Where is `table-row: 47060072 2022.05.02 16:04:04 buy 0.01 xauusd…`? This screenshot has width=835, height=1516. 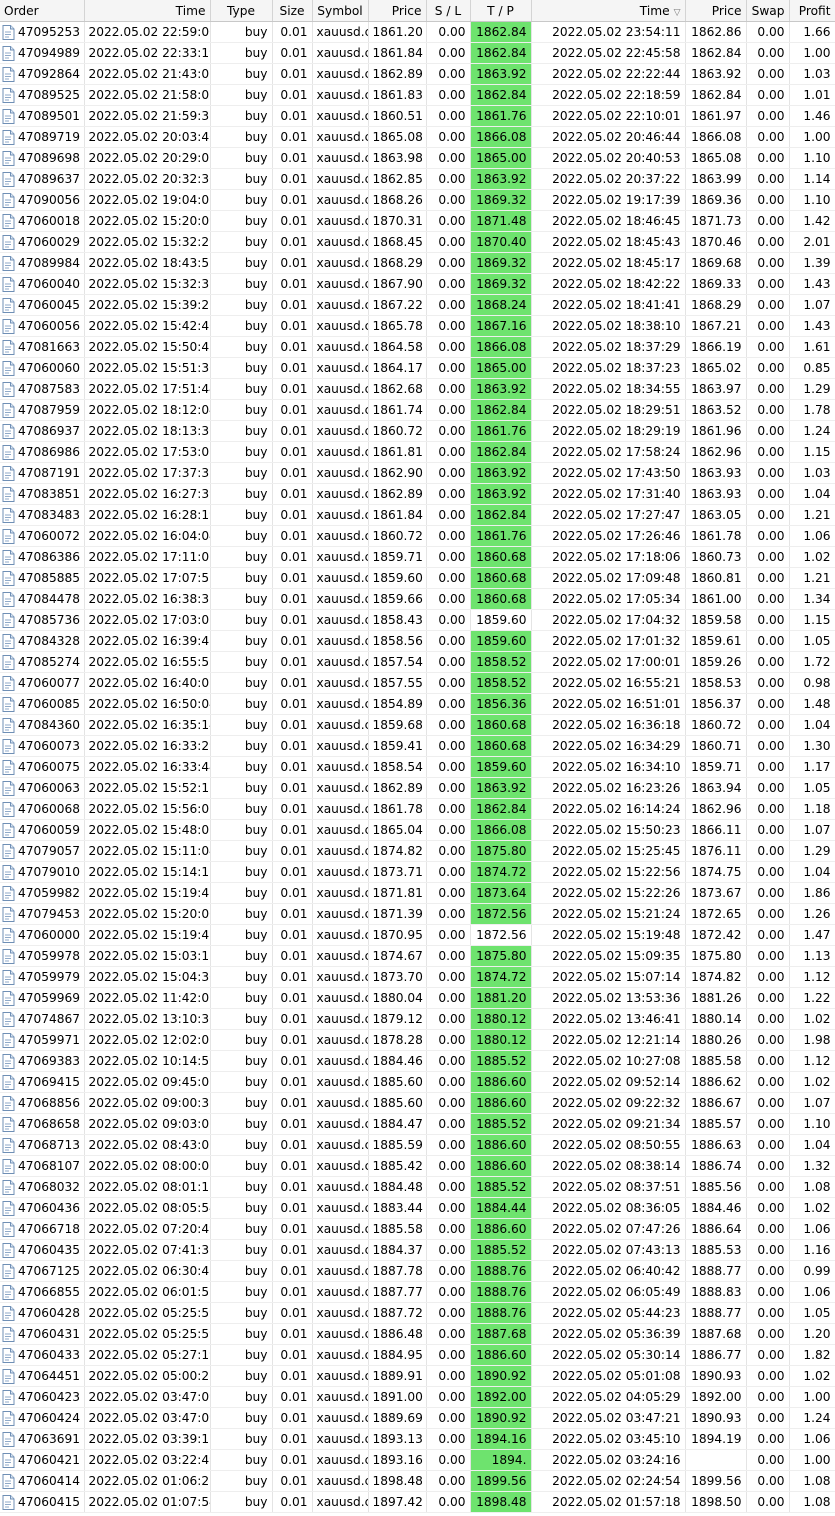 table-row: 47060072 2022.05.02 16:04:04 buy 0.01 xauusd… is located at coordinates (417, 536).